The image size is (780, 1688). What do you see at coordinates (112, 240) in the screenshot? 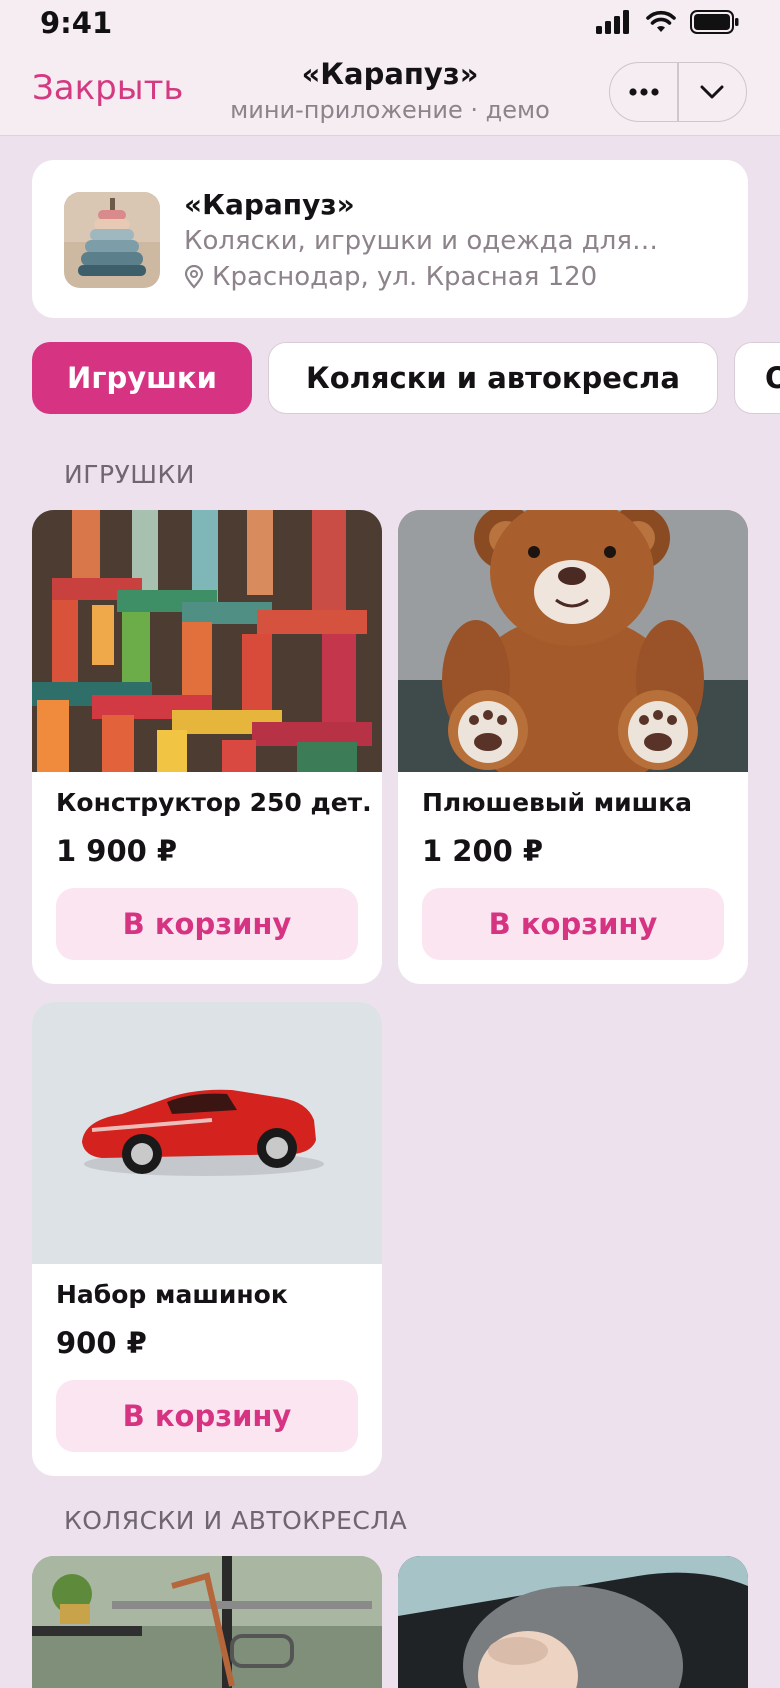
I see `shop-avatar` at bounding box center [112, 240].